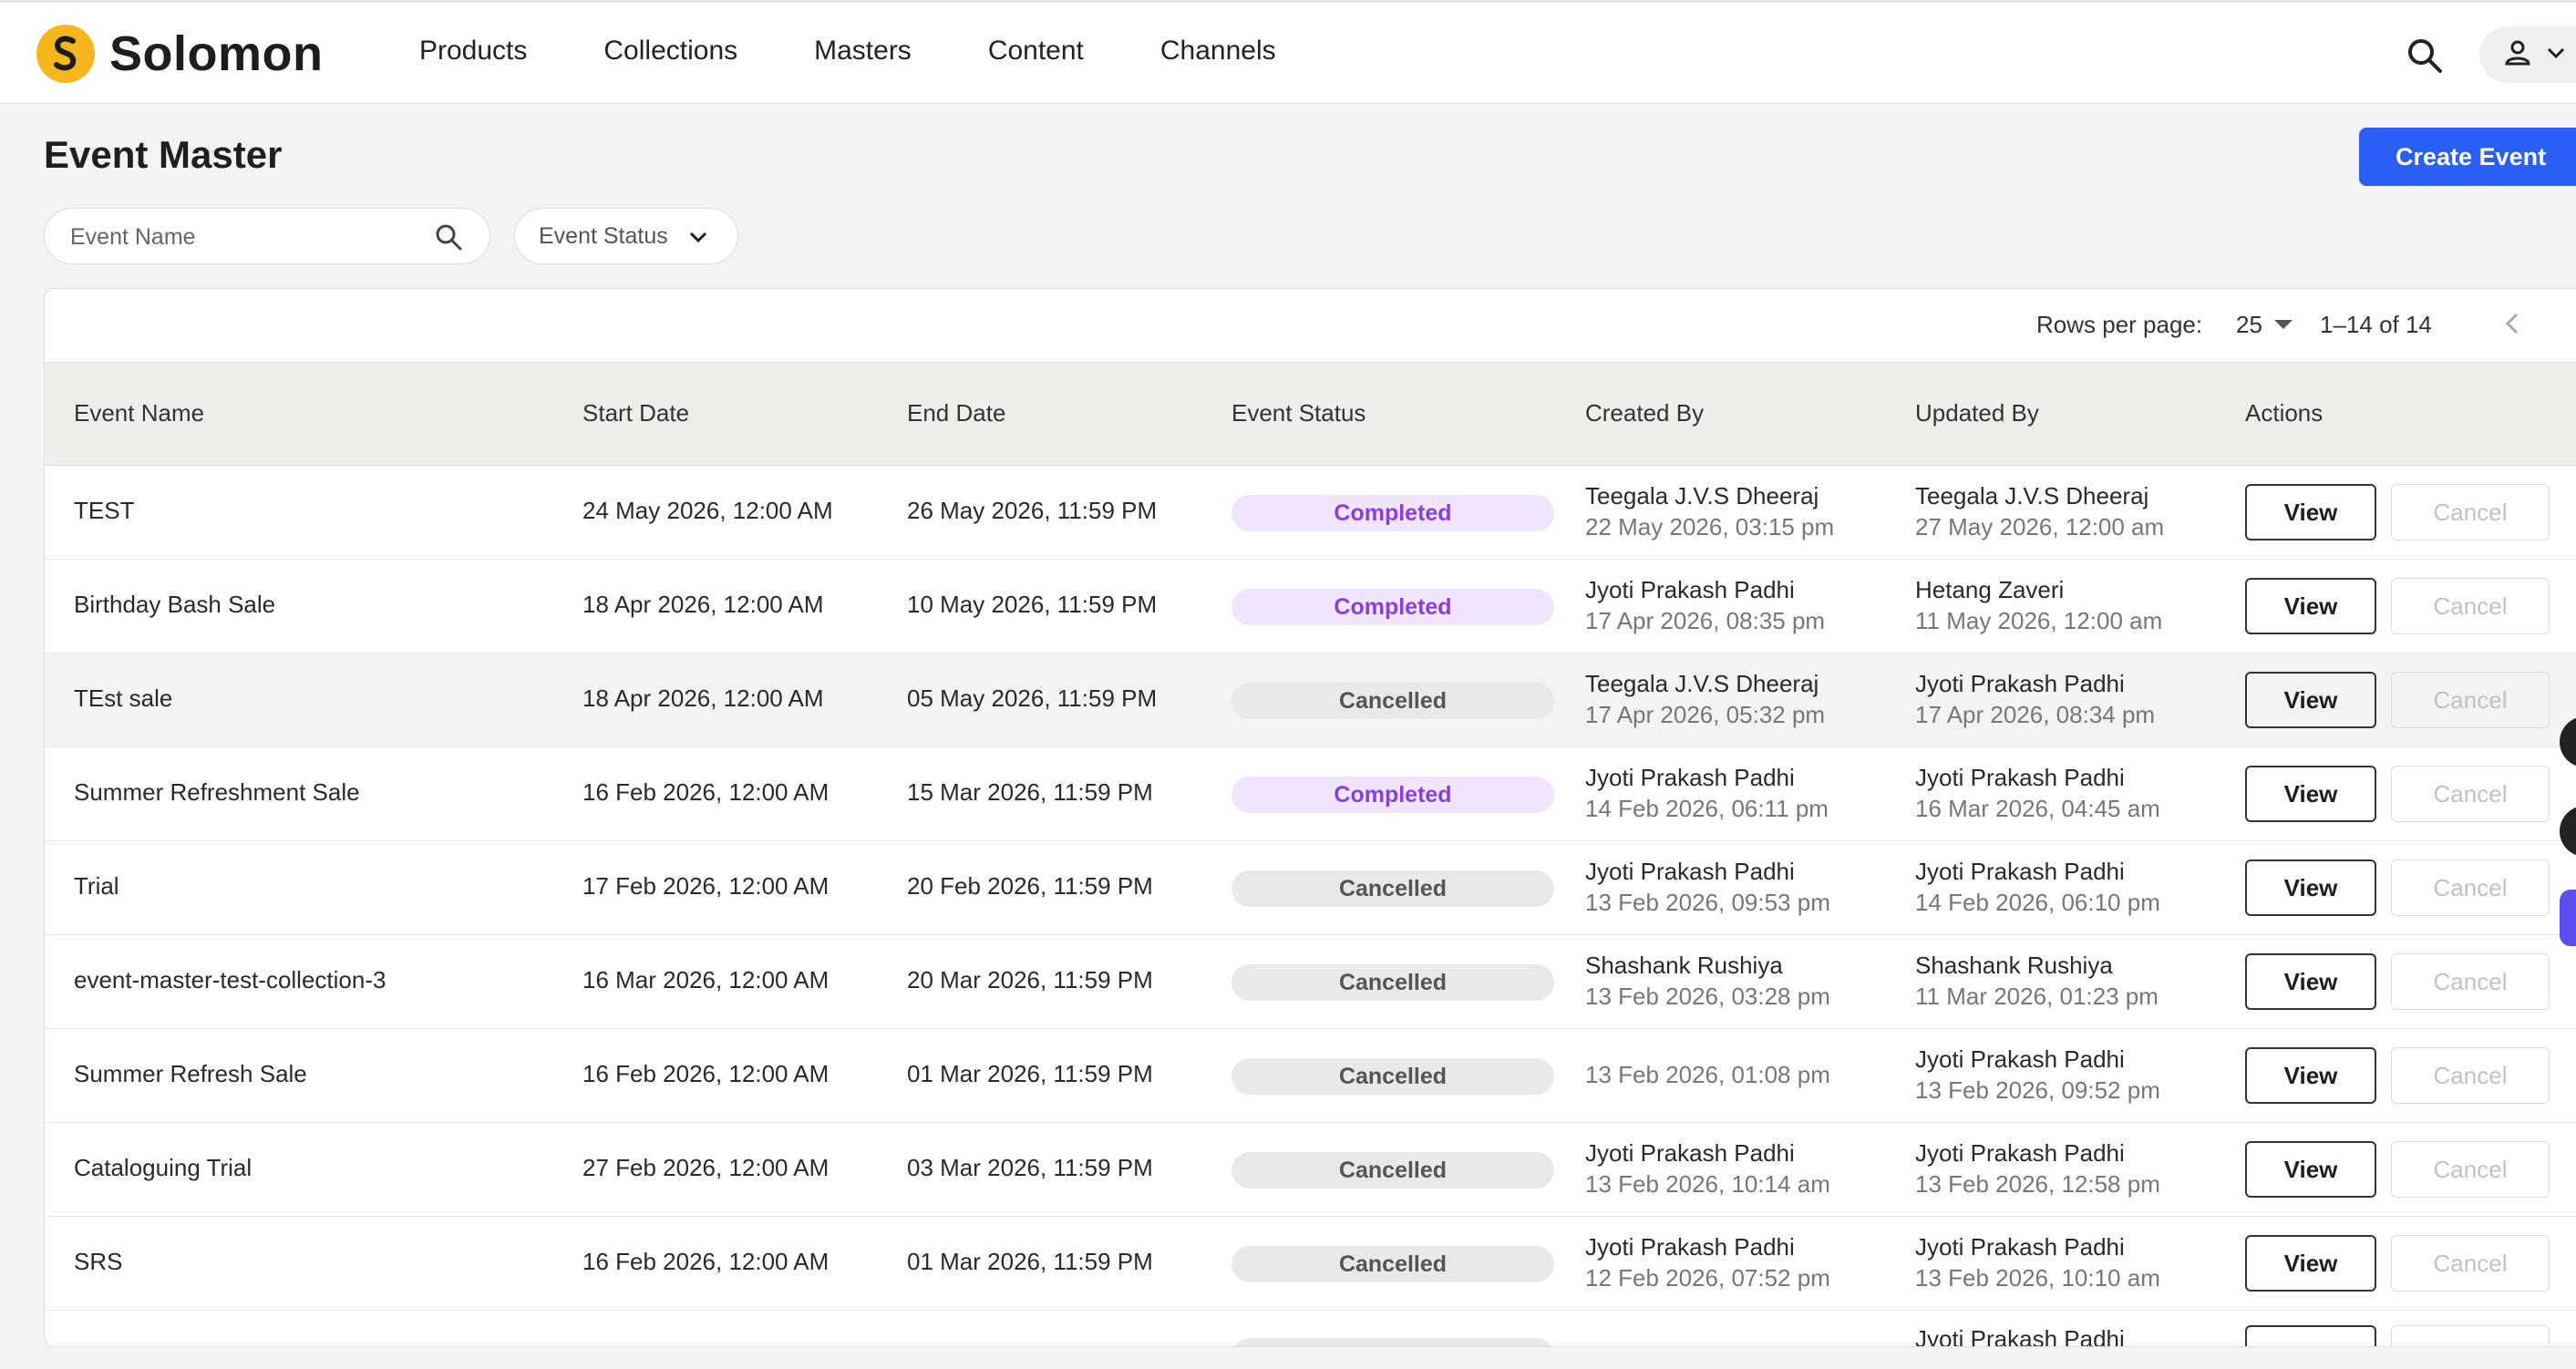 This screenshot has height=1369, width=2576. Describe the element at coordinates (2470, 1335) in the screenshot. I see `cancel-button` at that location.